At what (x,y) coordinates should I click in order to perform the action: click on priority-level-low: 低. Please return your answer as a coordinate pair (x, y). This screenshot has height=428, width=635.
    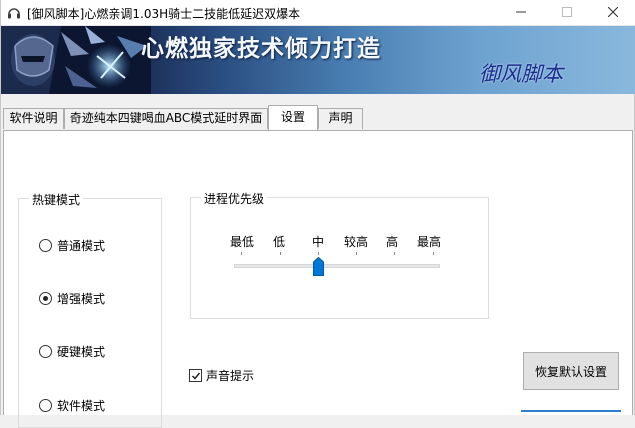
    Looking at the image, I should click on (279, 242).